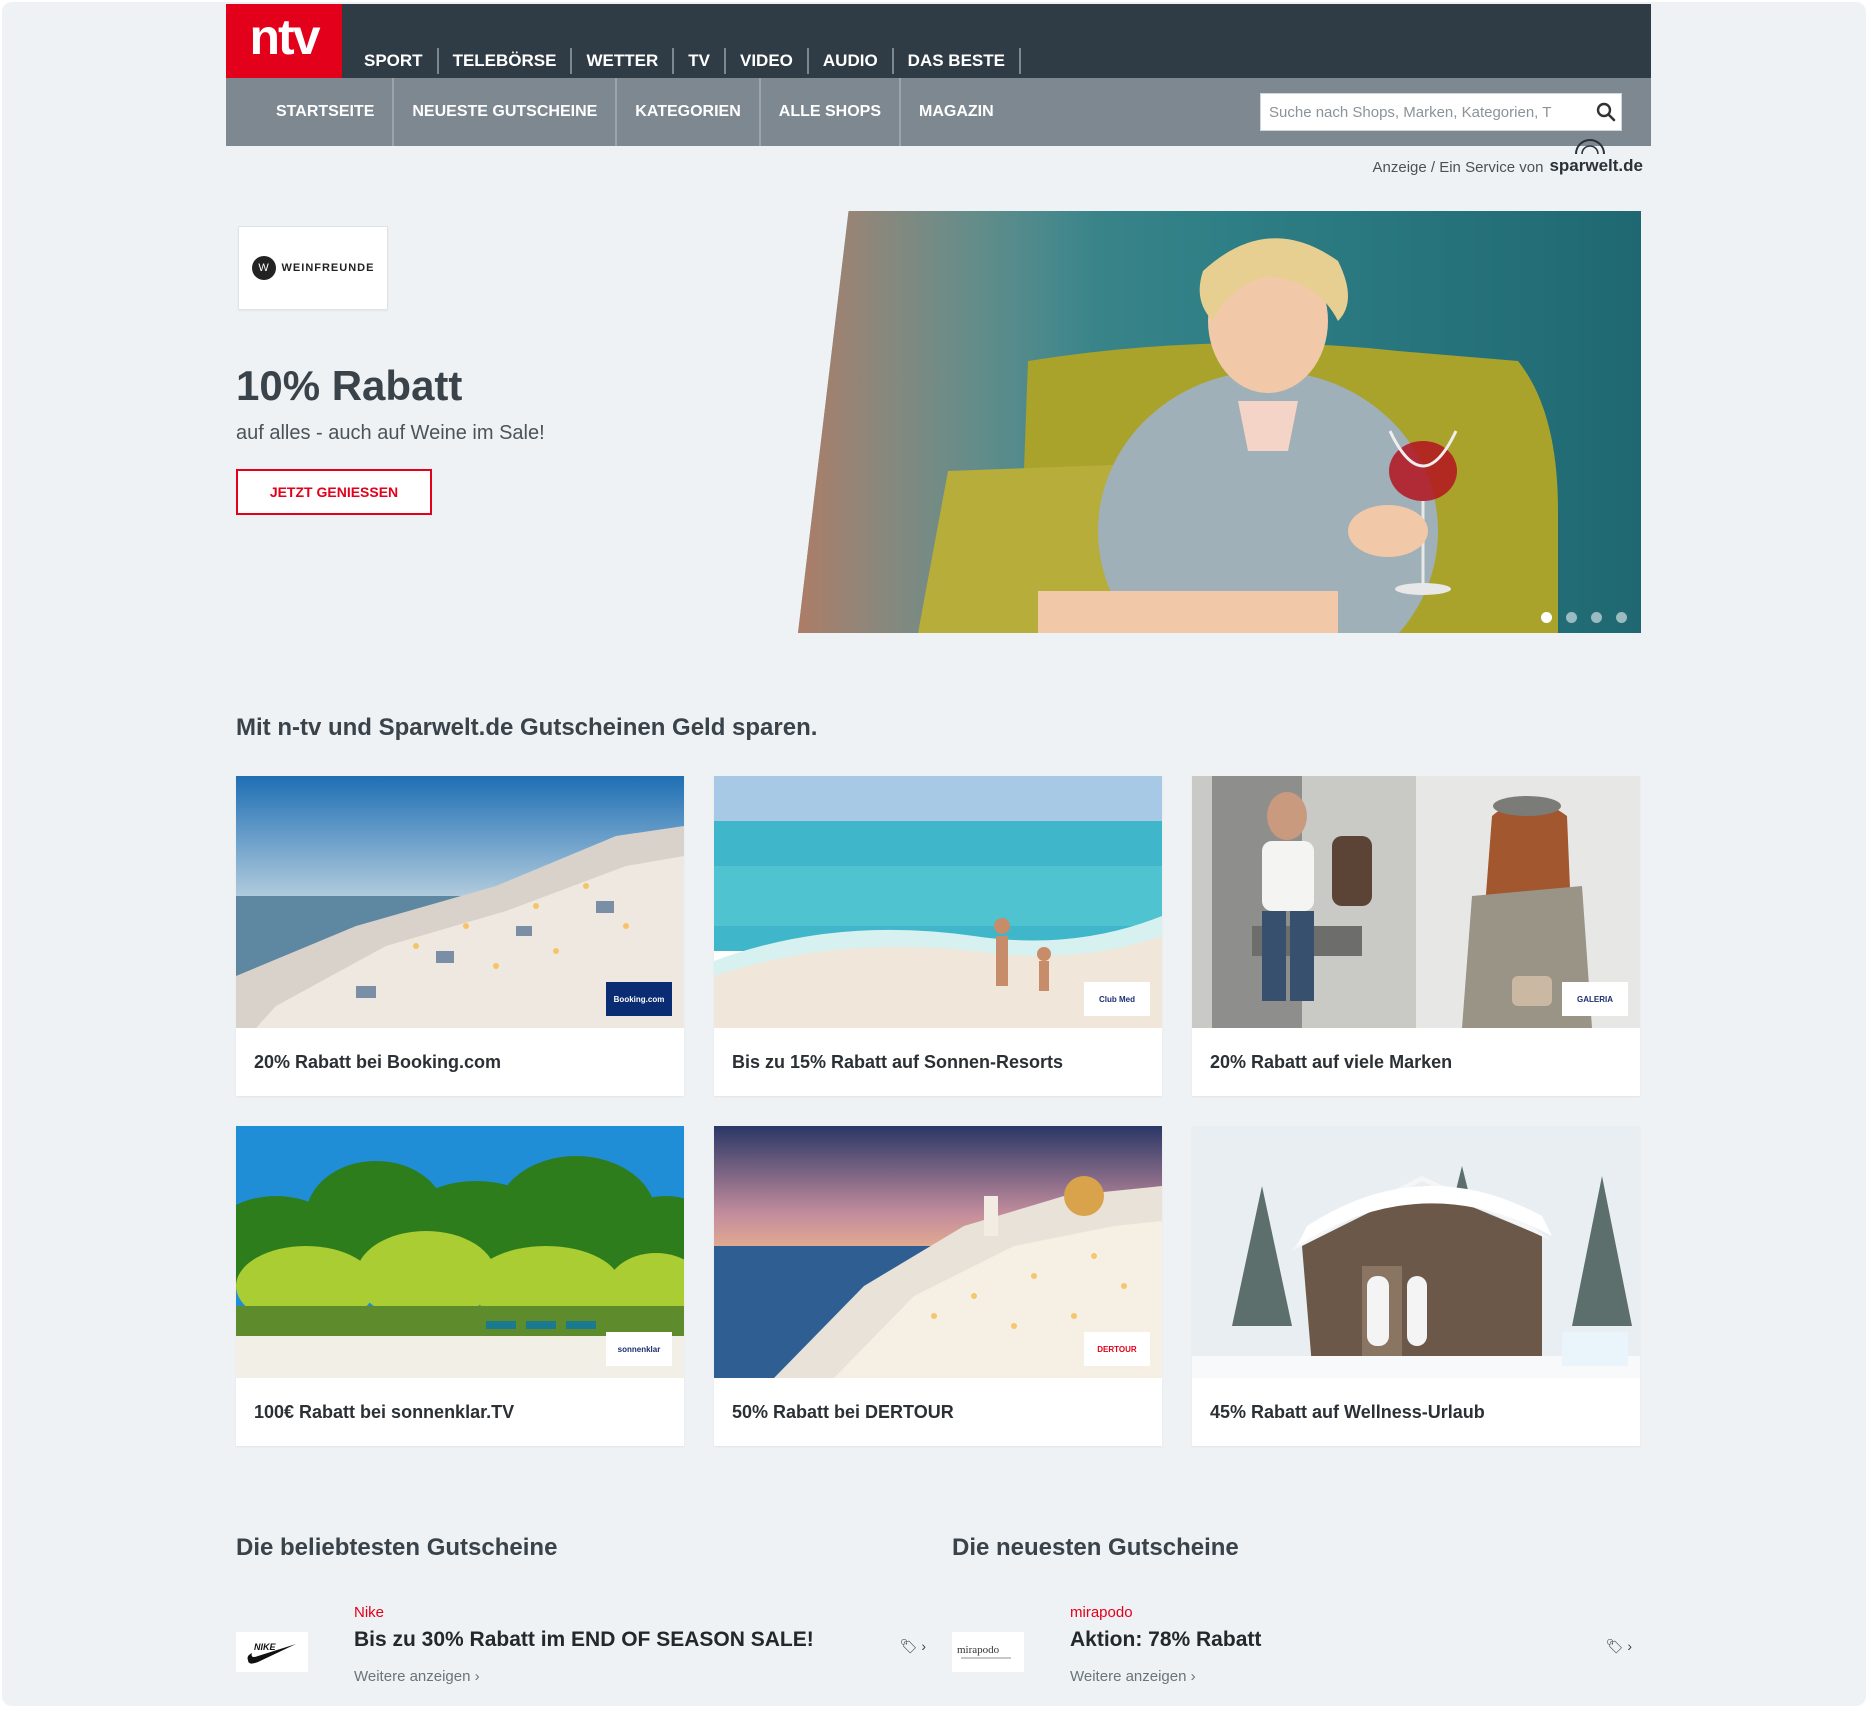 Image resolution: width=1871 pixels, height=1711 pixels. I want to click on mirapodo-logo: mirapodo, so click(988, 1652).